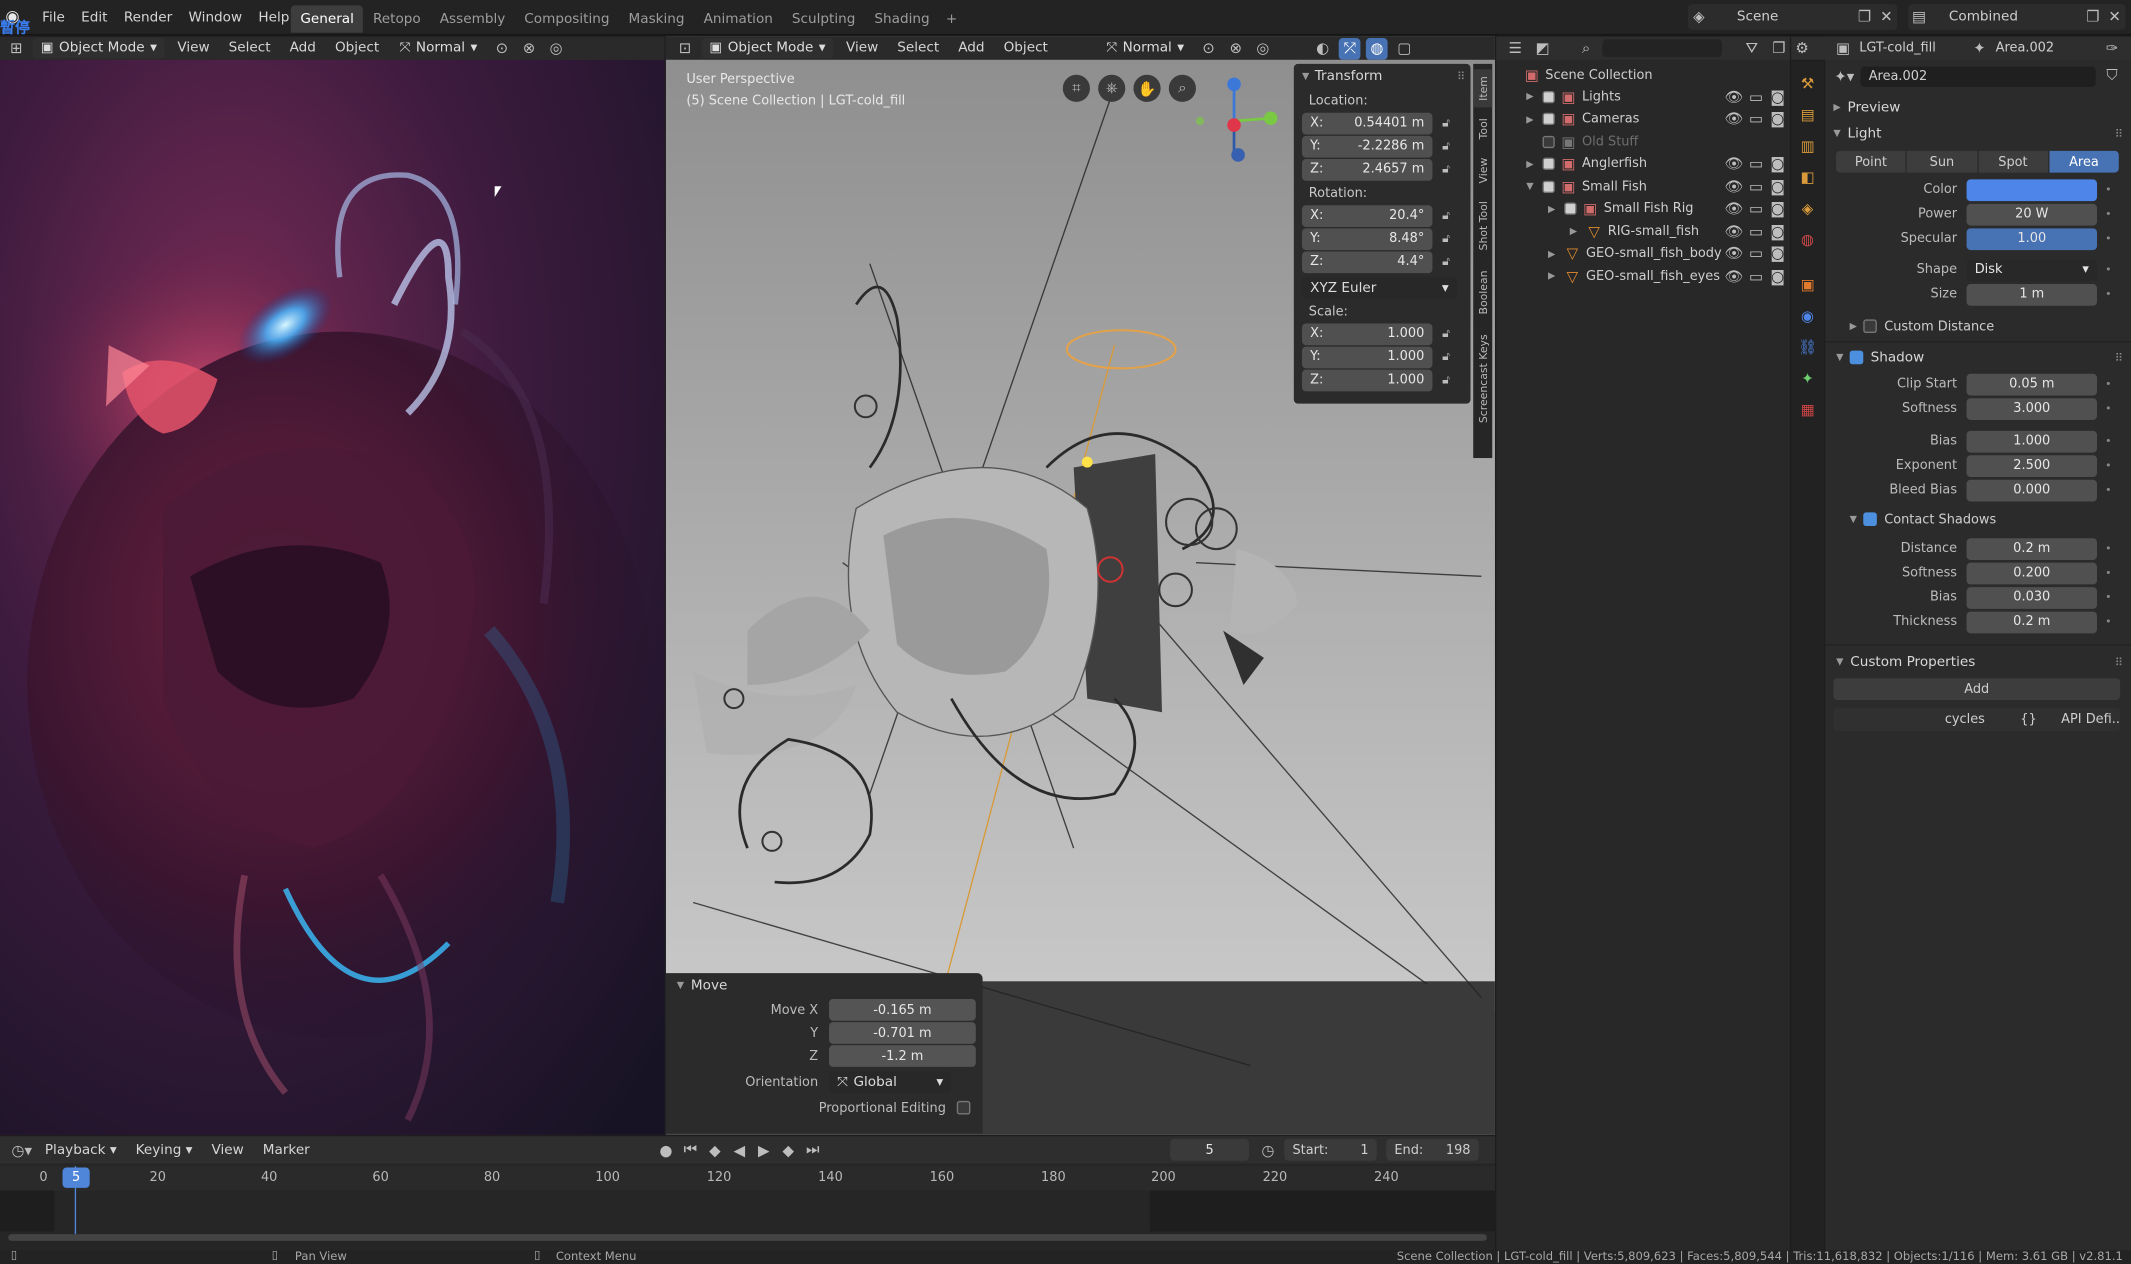  Describe the element at coordinates (813, 1150) in the screenshot. I see `jump-end-icon: ⏭` at that location.